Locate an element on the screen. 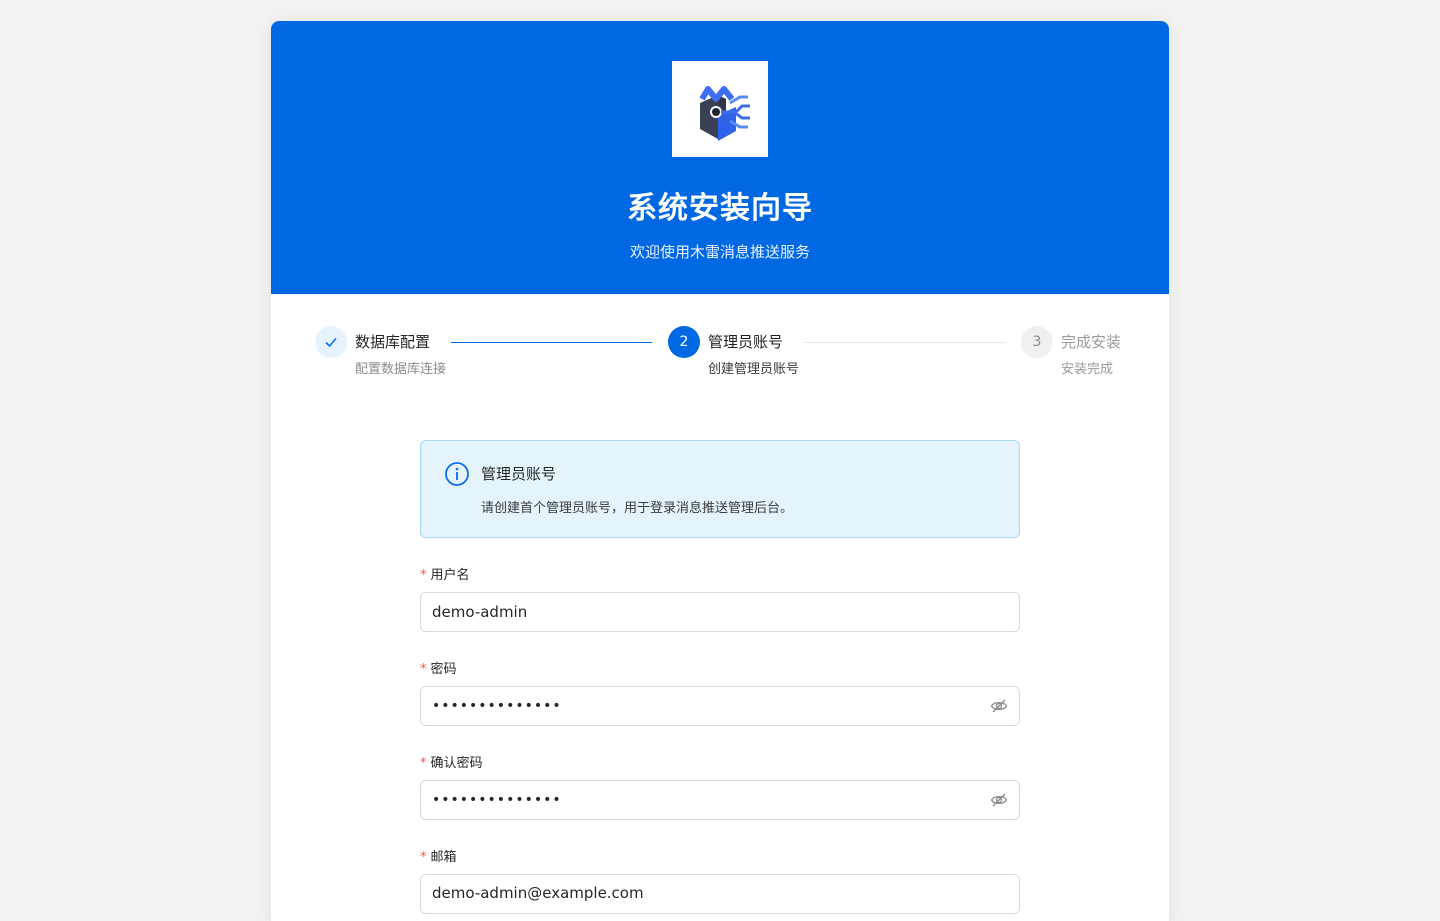 This screenshot has height=921, width=1440. username-label-text: 用户名 is located at coordinates (450, 575).